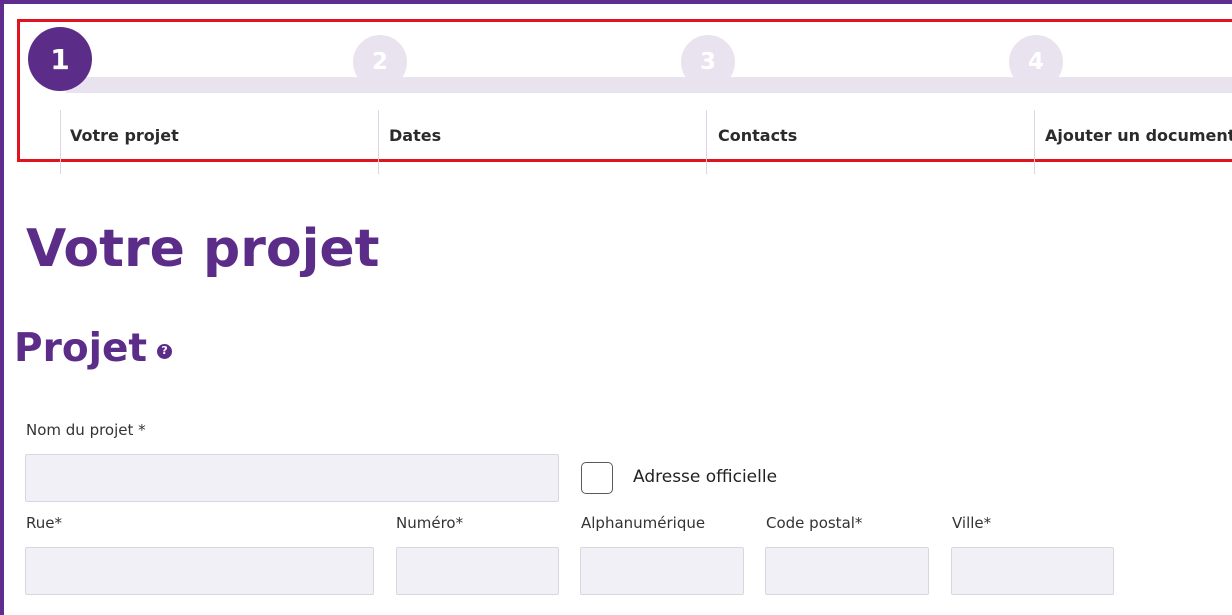 The width and height of the screenshot is (1232, 615). I want to click on official-address-label: Adresse officielle, so click(705, 477).